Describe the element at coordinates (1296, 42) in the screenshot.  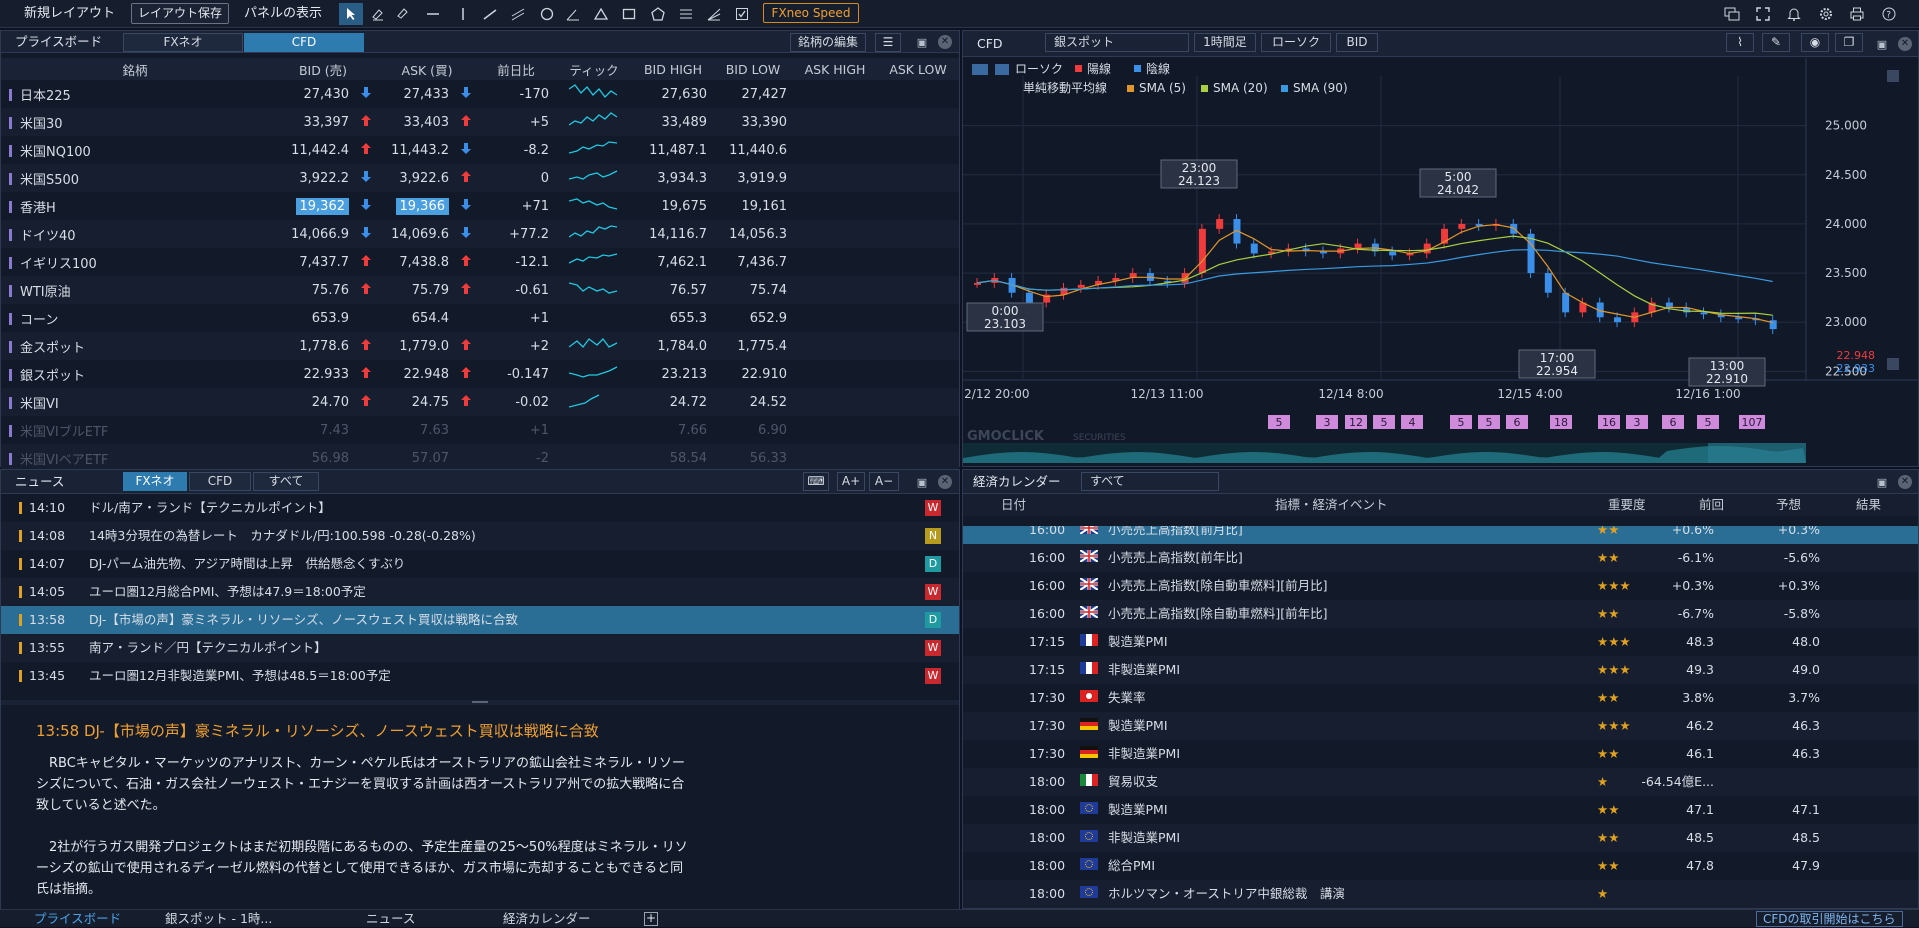
I see `chart-type-select: ローソク` at that location.